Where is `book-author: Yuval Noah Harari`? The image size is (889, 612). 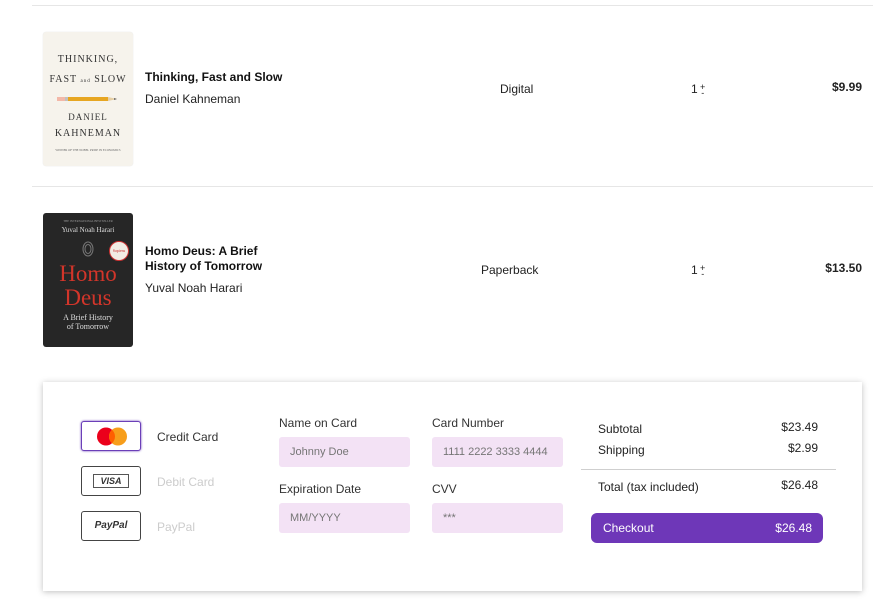
book-author: Yuval Noah Harari is located at coordinates (194, 288).